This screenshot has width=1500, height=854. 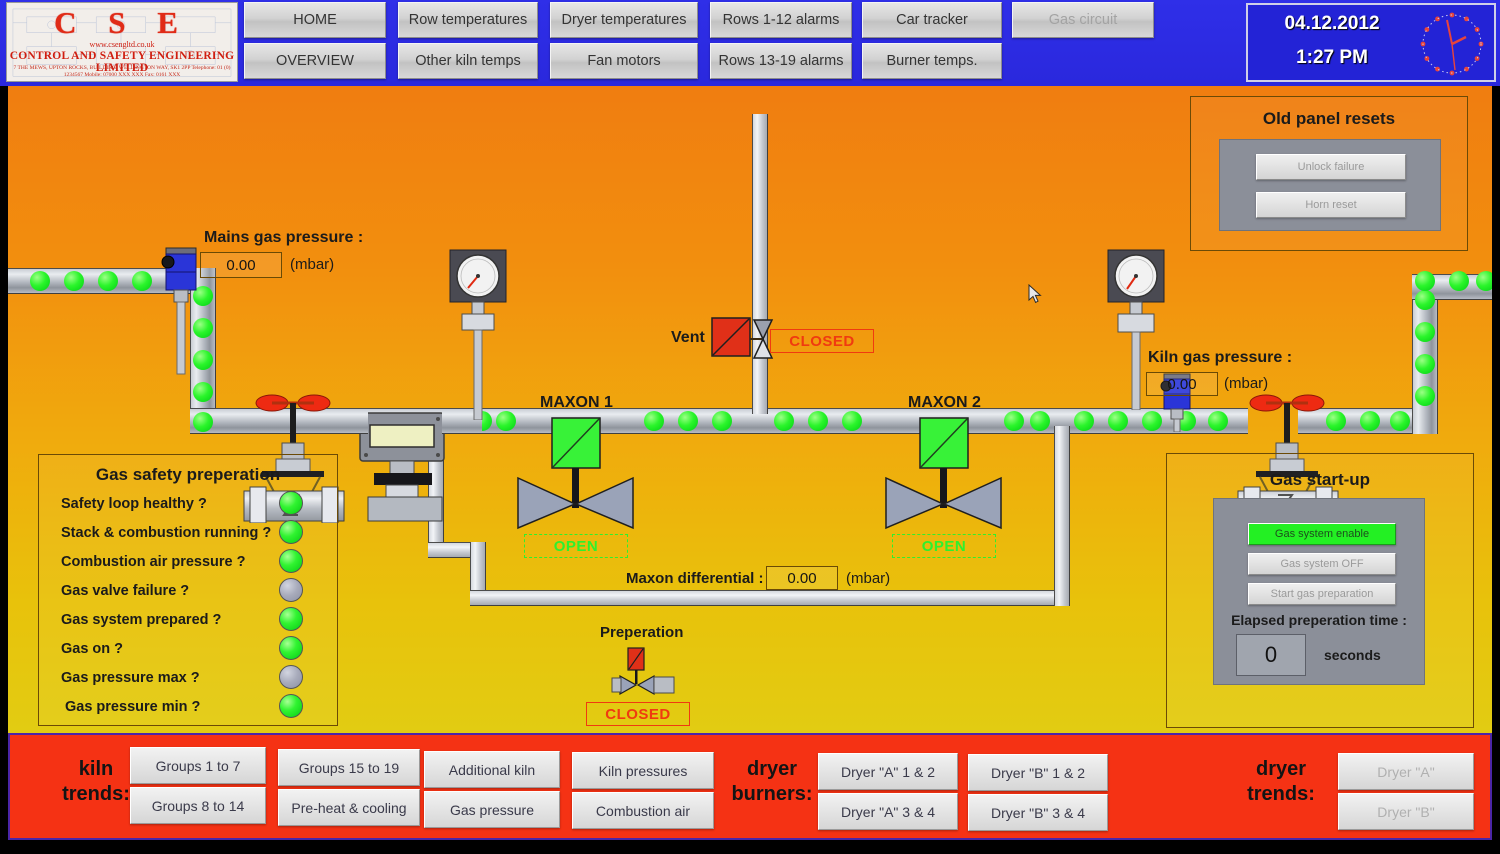 I want to click on dryer-trends-a-button: Dryer "A", so click(x=1406, y=771).